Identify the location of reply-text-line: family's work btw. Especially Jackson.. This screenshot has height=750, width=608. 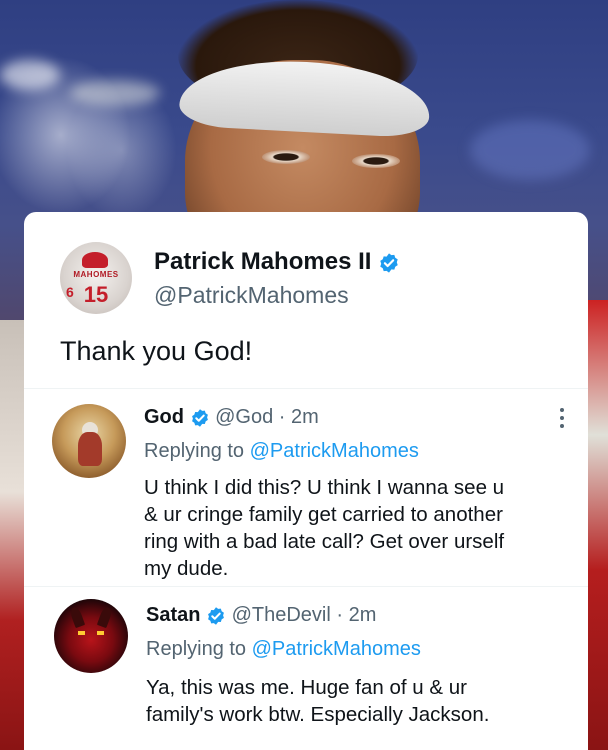
(318, 714).